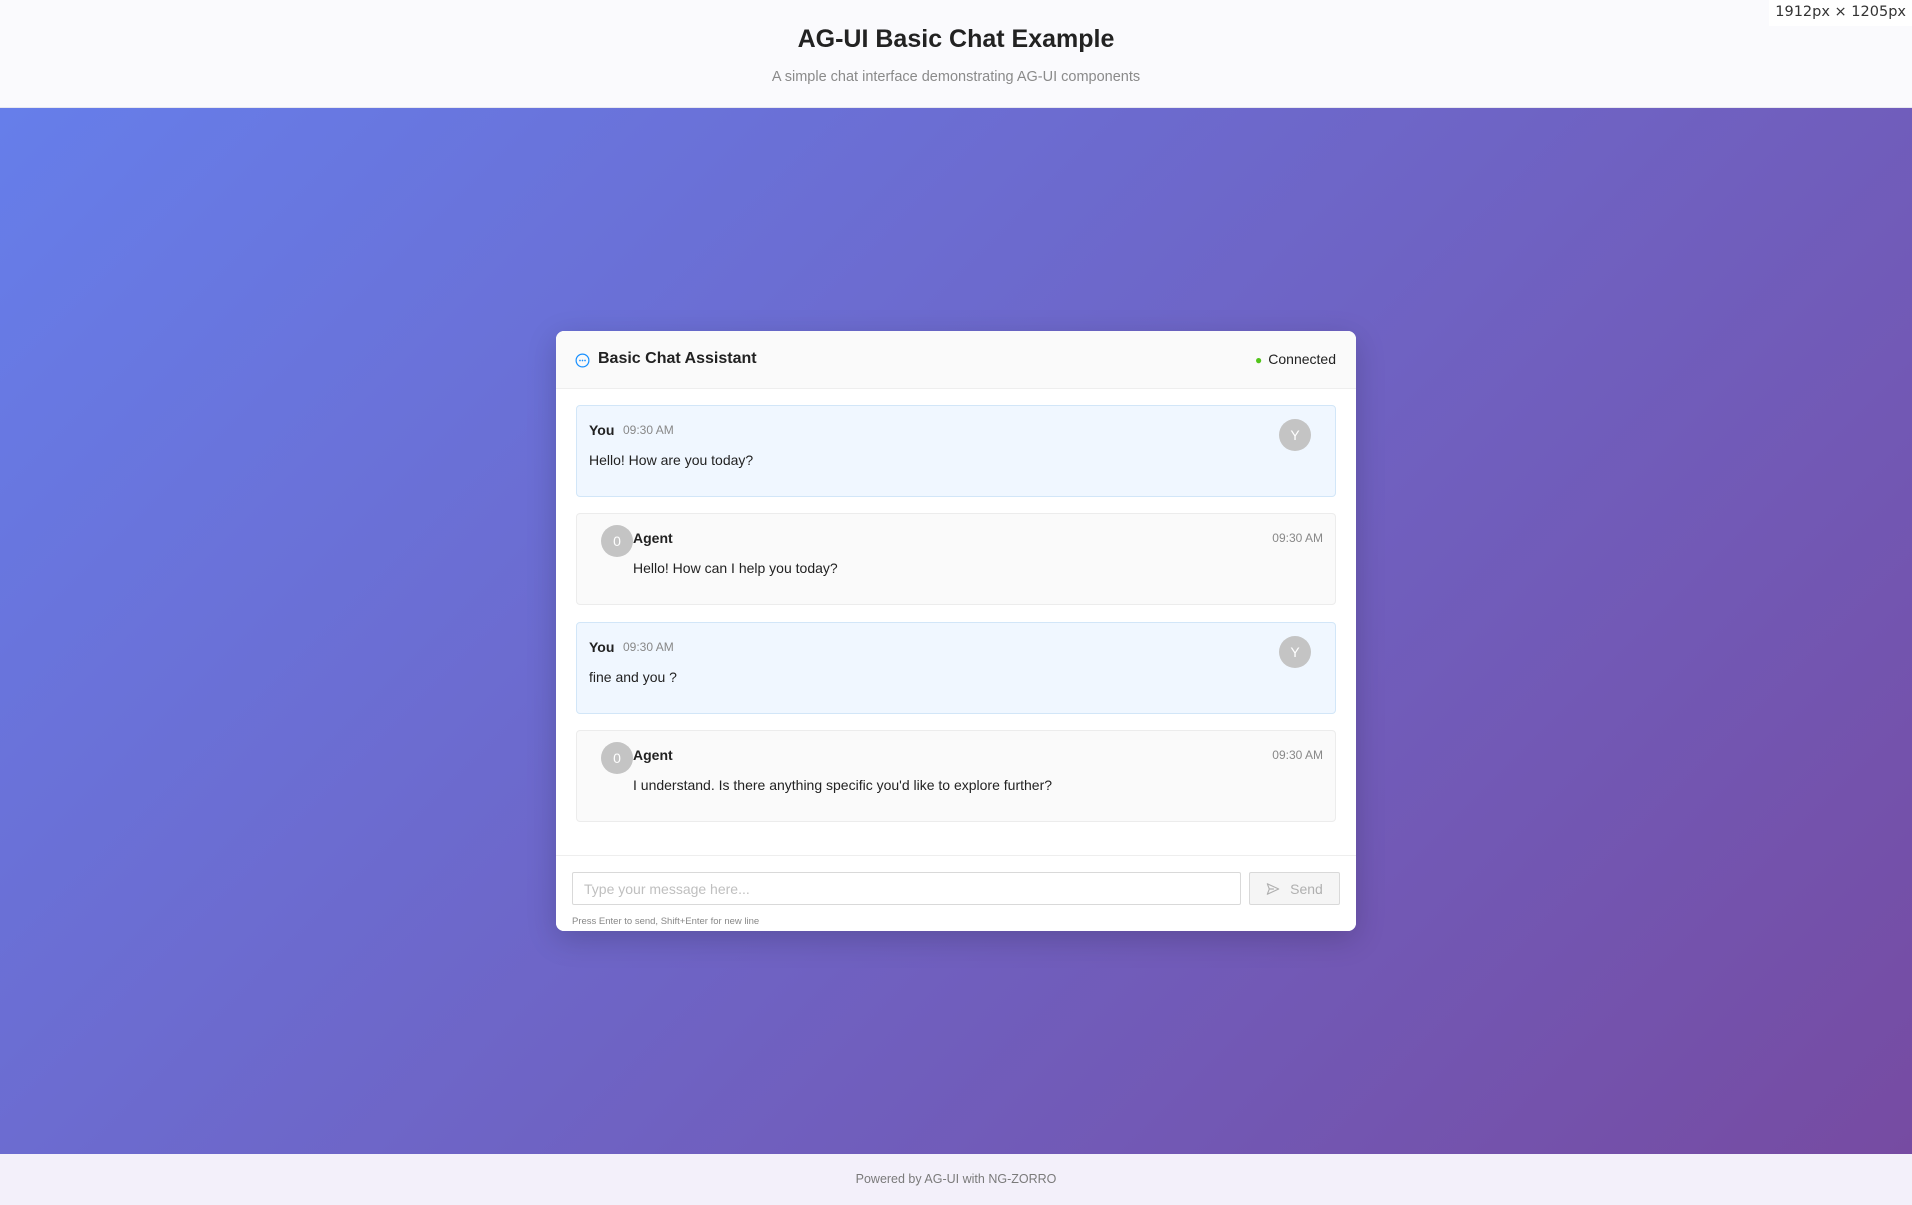 The height and width of the screenshot is (1205, 1912). Describe the element at coordinates (671, 460) in the screenshot. I see `message-text: Hello! How are you today?` at that location.